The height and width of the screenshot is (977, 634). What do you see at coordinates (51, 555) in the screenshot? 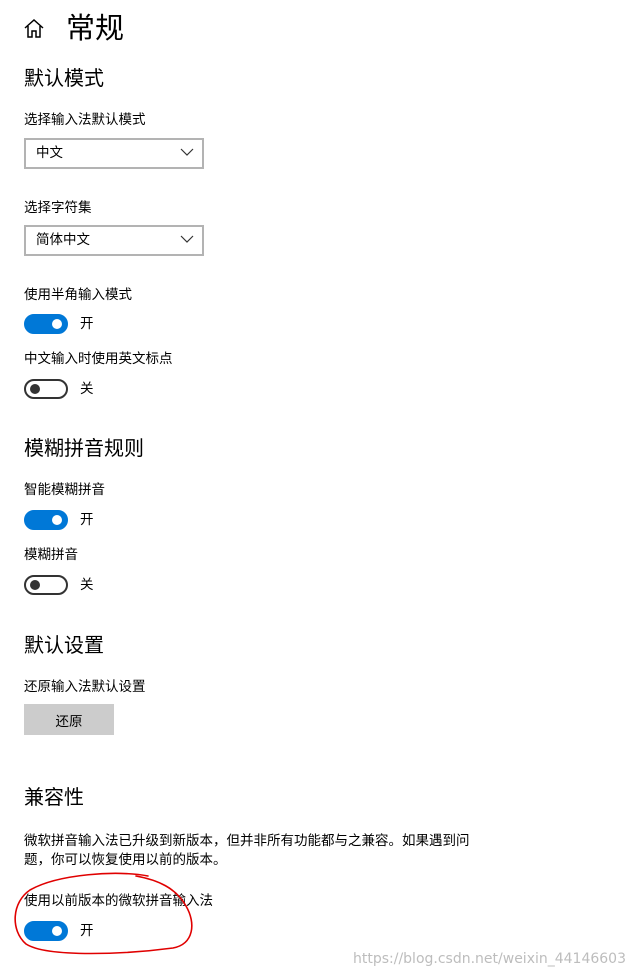
I see `fuzzy-label: 模糊拼音` at bounding box center [51, 555].